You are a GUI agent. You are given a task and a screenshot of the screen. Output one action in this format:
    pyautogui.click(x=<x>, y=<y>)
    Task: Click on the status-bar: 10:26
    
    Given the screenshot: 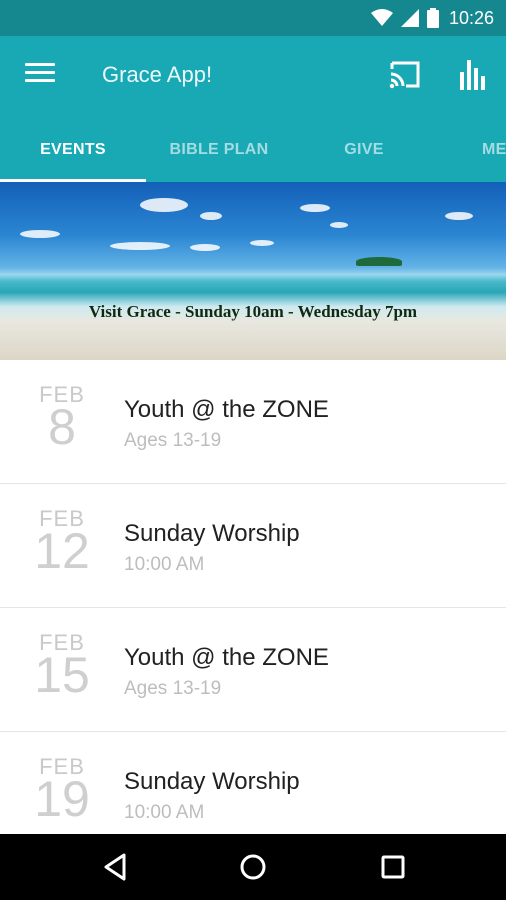 What is the action you would take?
    pyautogui.click(x=253, y=18)
    